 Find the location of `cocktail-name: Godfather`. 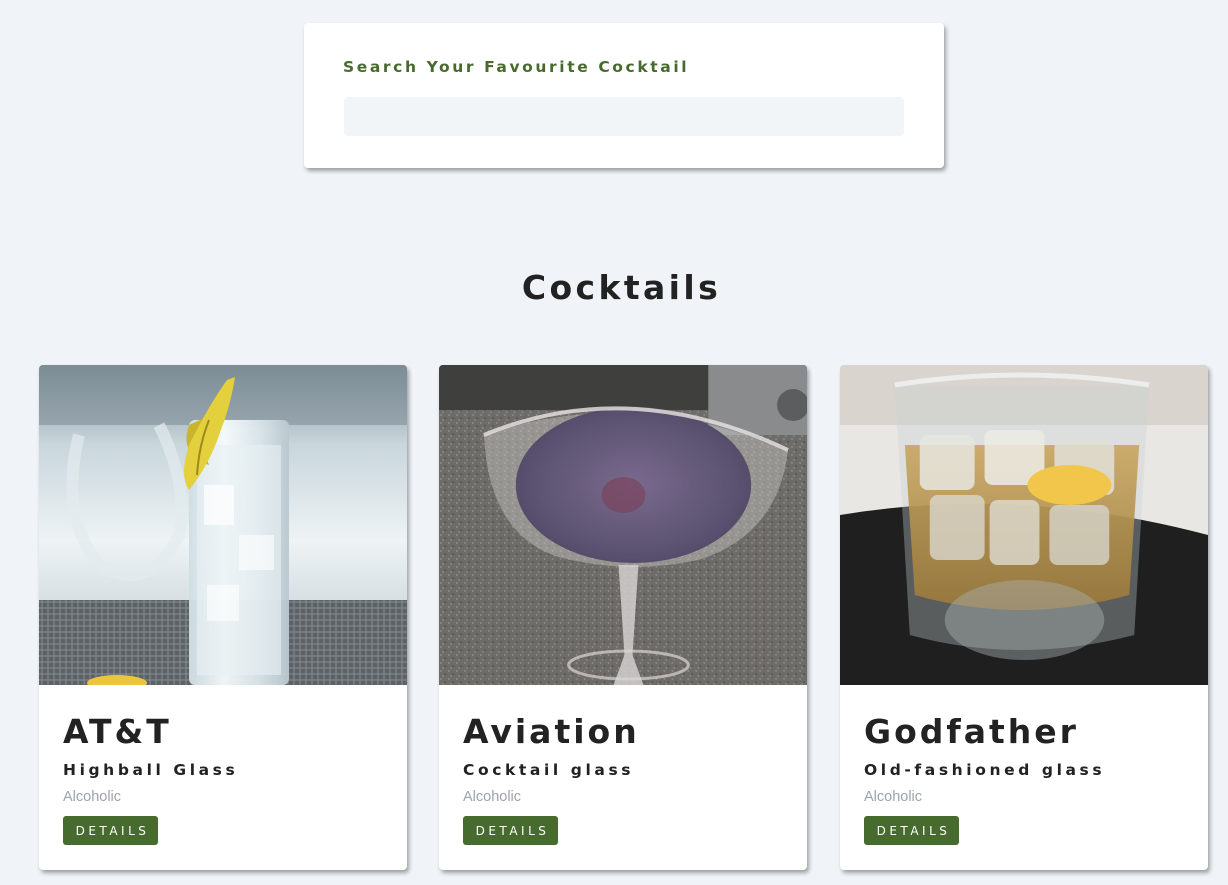

cocktail-name: Godfather is located at coordinates (971, 731).